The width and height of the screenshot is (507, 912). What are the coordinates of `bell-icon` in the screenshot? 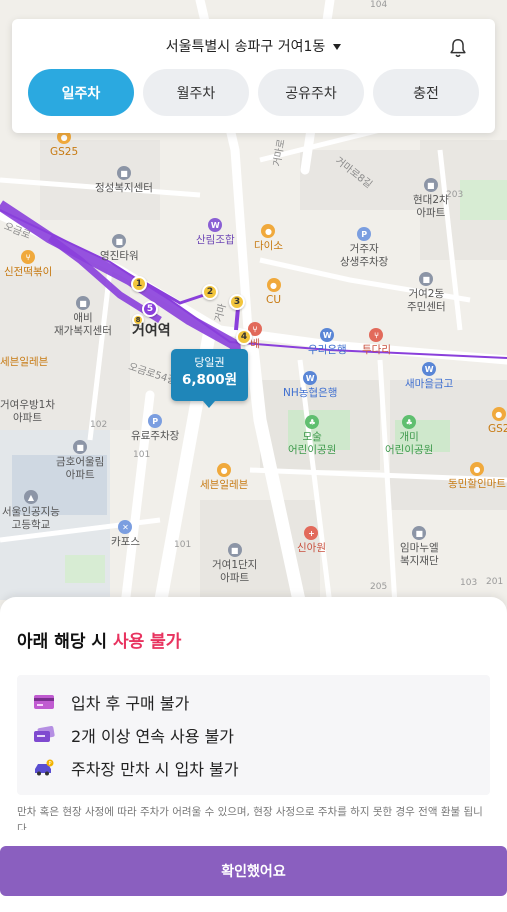 It's located at (458, 48).